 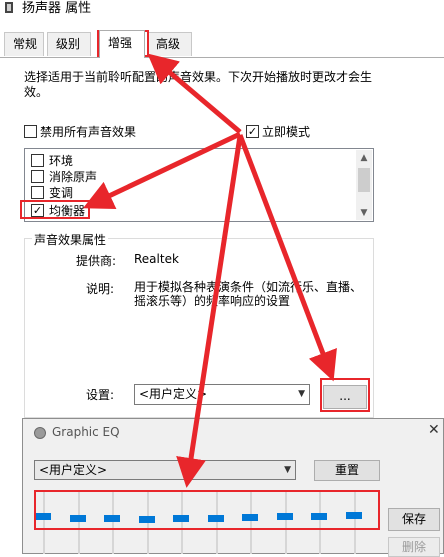 I want to click on effects-list: 环境 消除原声 变调 ✓ 均衡器, so click(x=199, y=185).